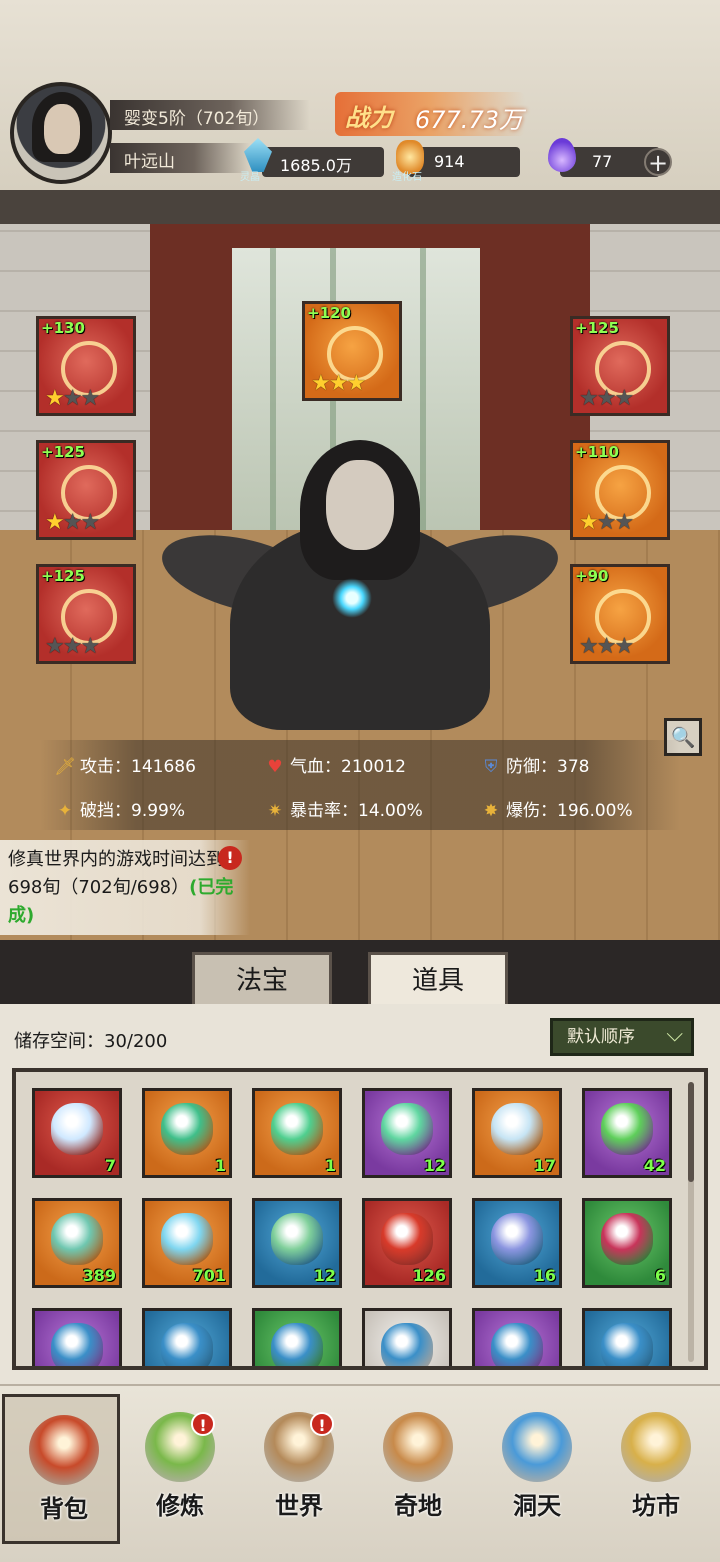 The width and height of the screenshot is (720, 1562). Describe the element at coordinates (656, 1506) in the screenshot. I see `nav-label: 坊市` at that location.